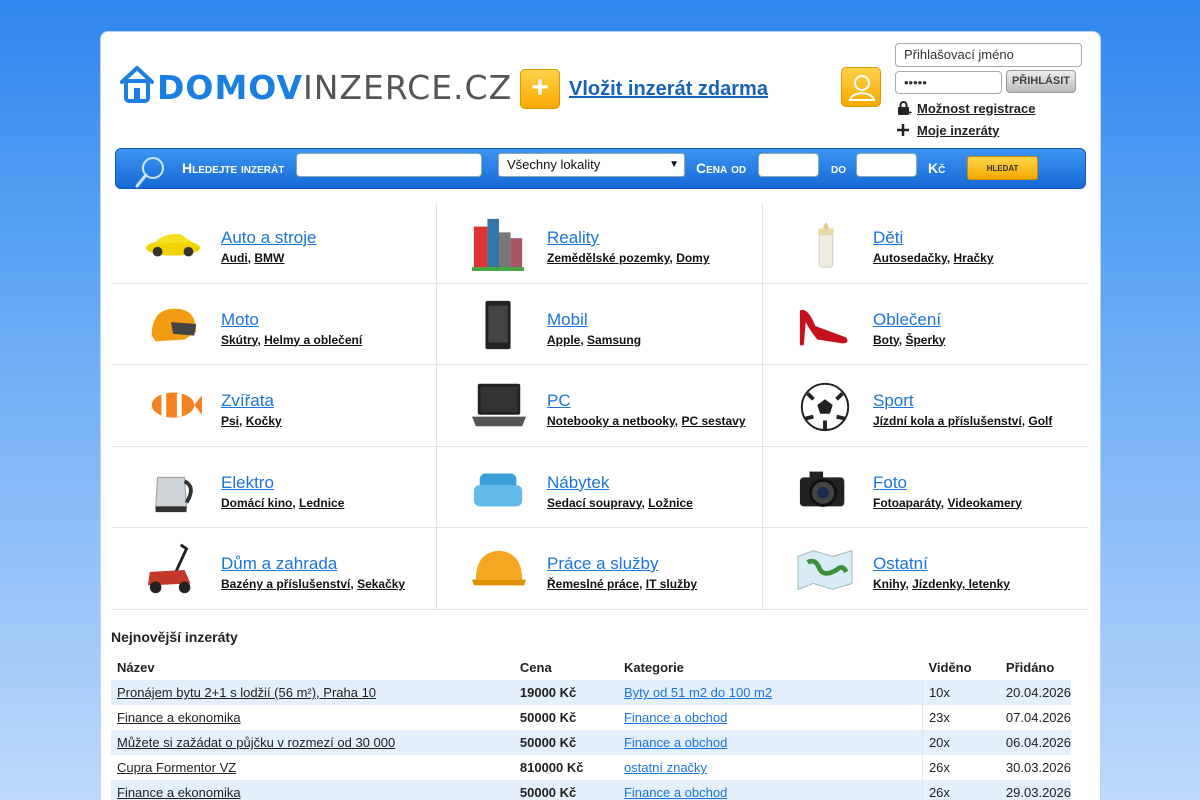  What do you see at coordinates (591, 667) in the screenshot?
I see `table-header-row: Název Cena Kategorie Viděno Přidáno` at bounding box center [591, 667].